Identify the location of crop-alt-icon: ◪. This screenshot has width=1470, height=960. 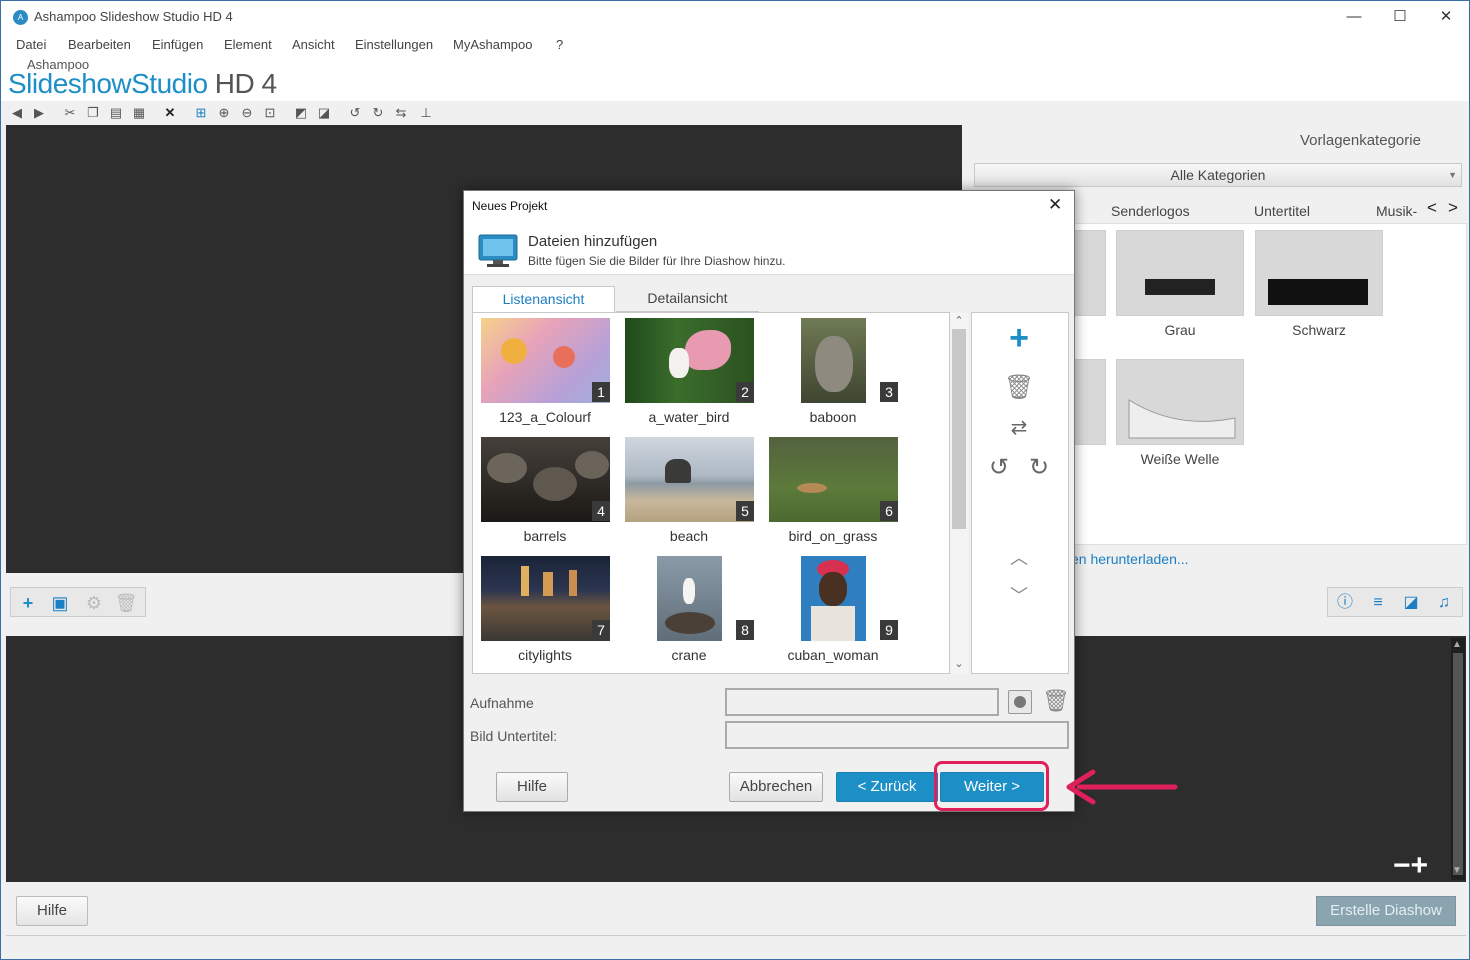
(324, 113).